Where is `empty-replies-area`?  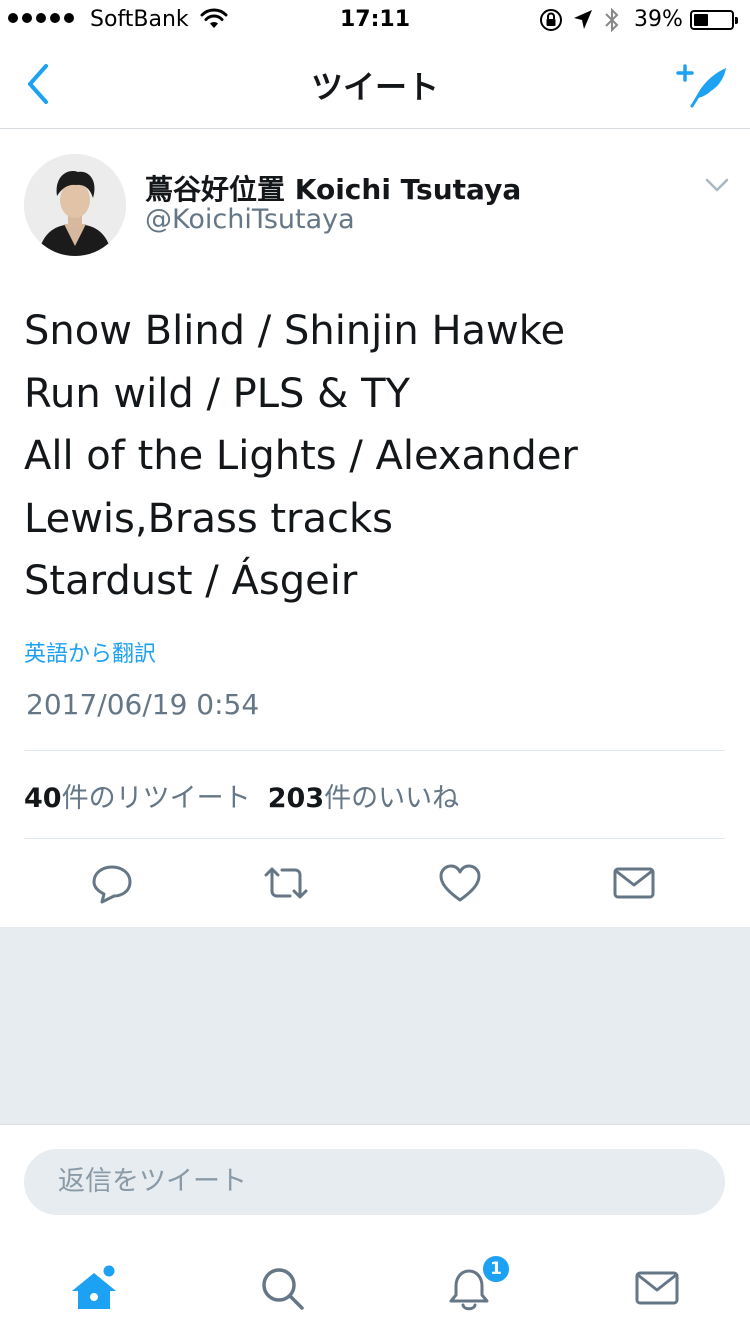
empty-replies-area is located at coordinates (375, 1025).